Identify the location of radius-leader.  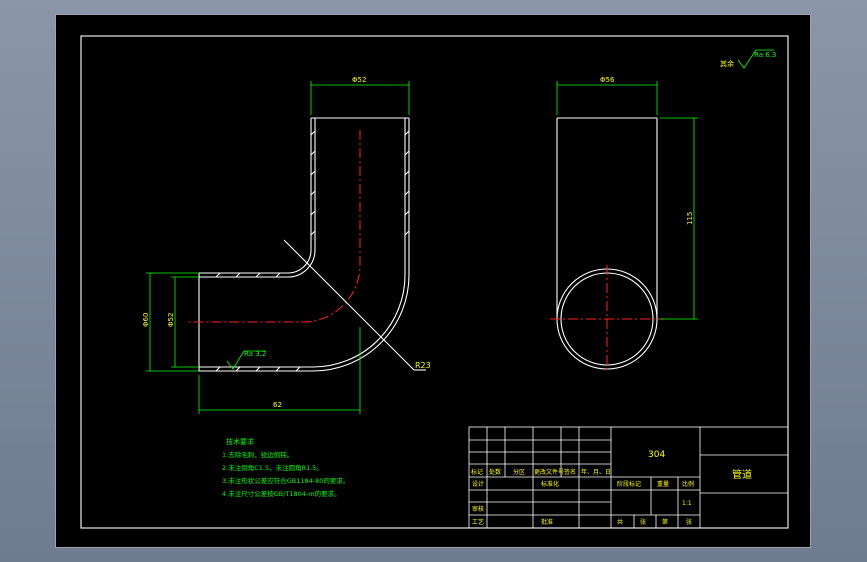
(349, 305).